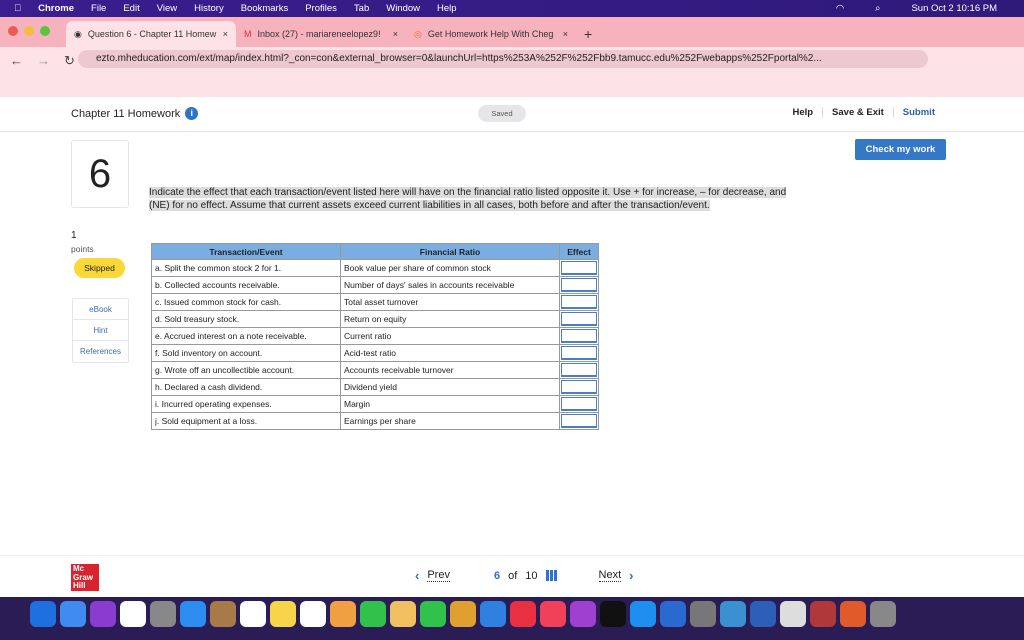  What do you see at coordinates (56, 8) in the screenshot?
I see `menu-app: Chrome` at bounding box center [56, 8].